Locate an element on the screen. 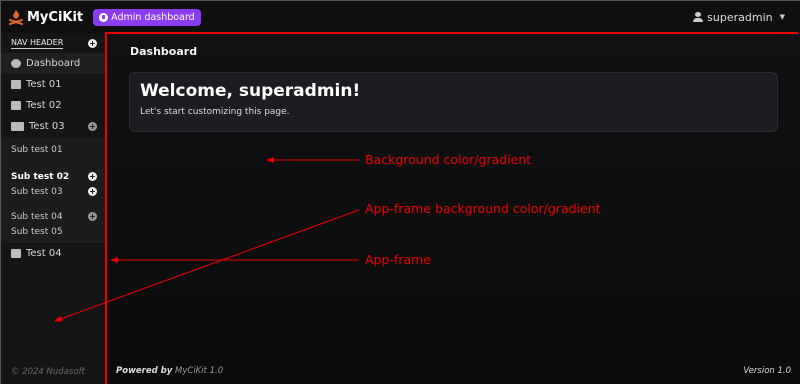 The width and height of the screenshot is (800, 384). sidebar-subitem-04: Sub test 04 + is located at coordinates (53, 216).